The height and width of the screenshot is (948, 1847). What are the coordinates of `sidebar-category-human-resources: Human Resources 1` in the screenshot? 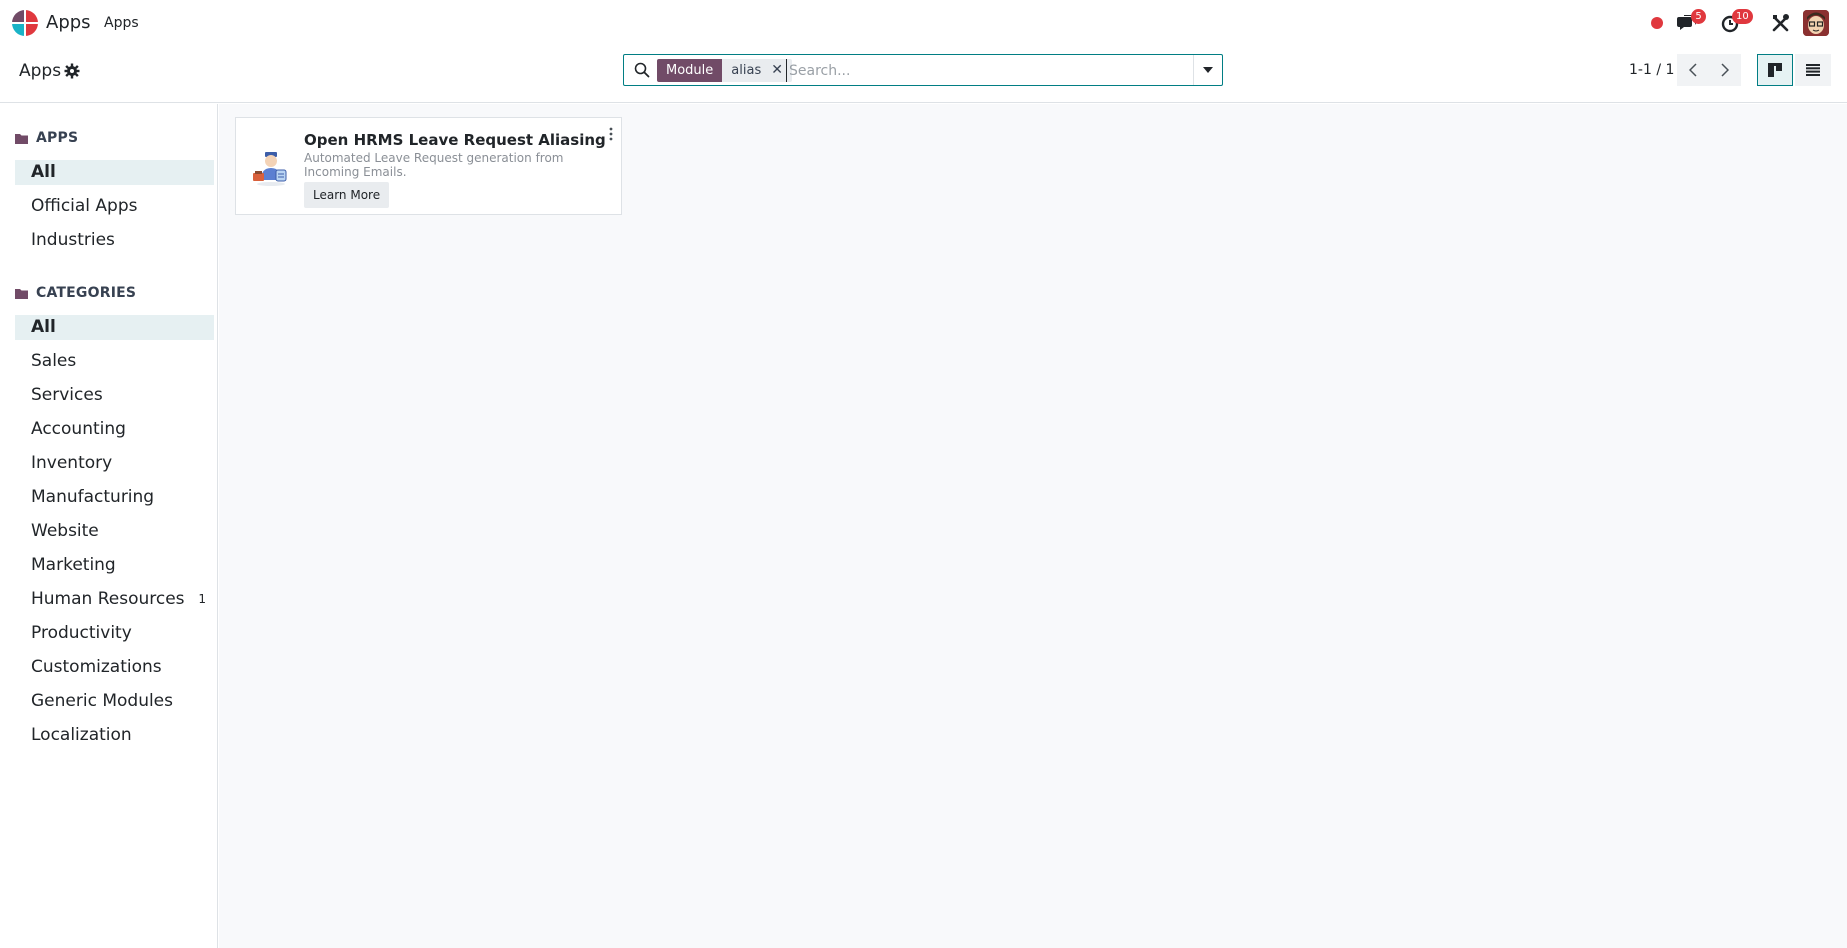 It's located at (114, 599).